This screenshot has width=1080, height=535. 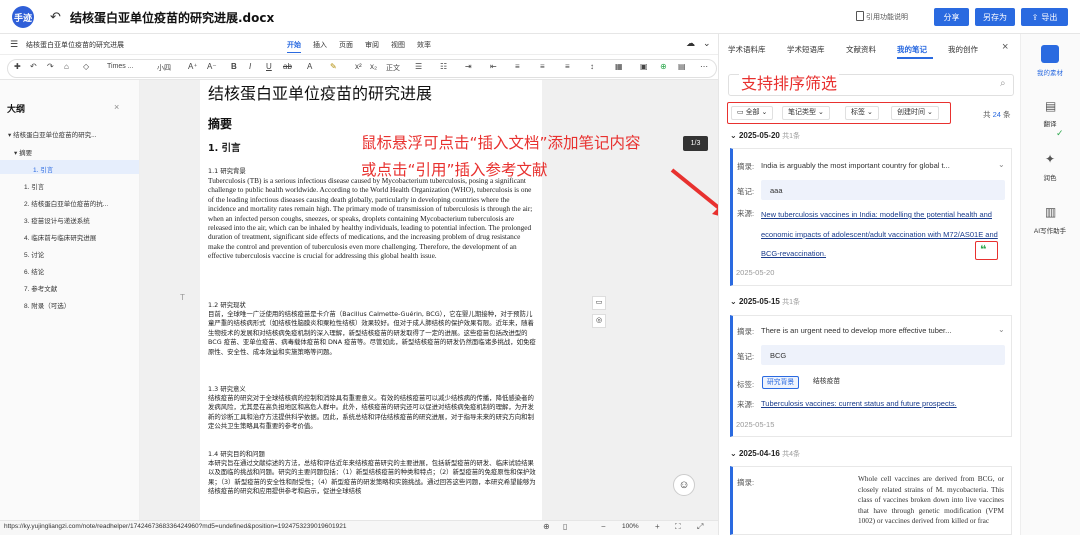 I want to click on tab-efficiency: 效率, so click(x=424, y=45).